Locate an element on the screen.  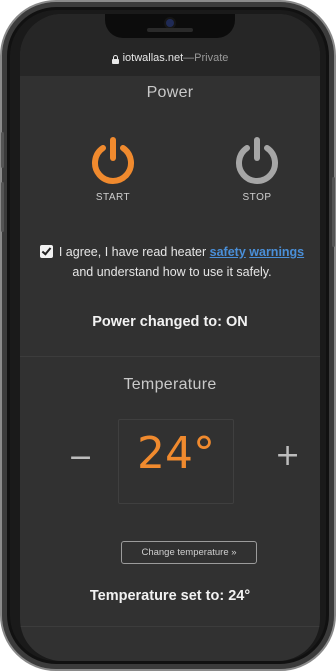
warnings-link: warnings is located at coordinates (276, 252).